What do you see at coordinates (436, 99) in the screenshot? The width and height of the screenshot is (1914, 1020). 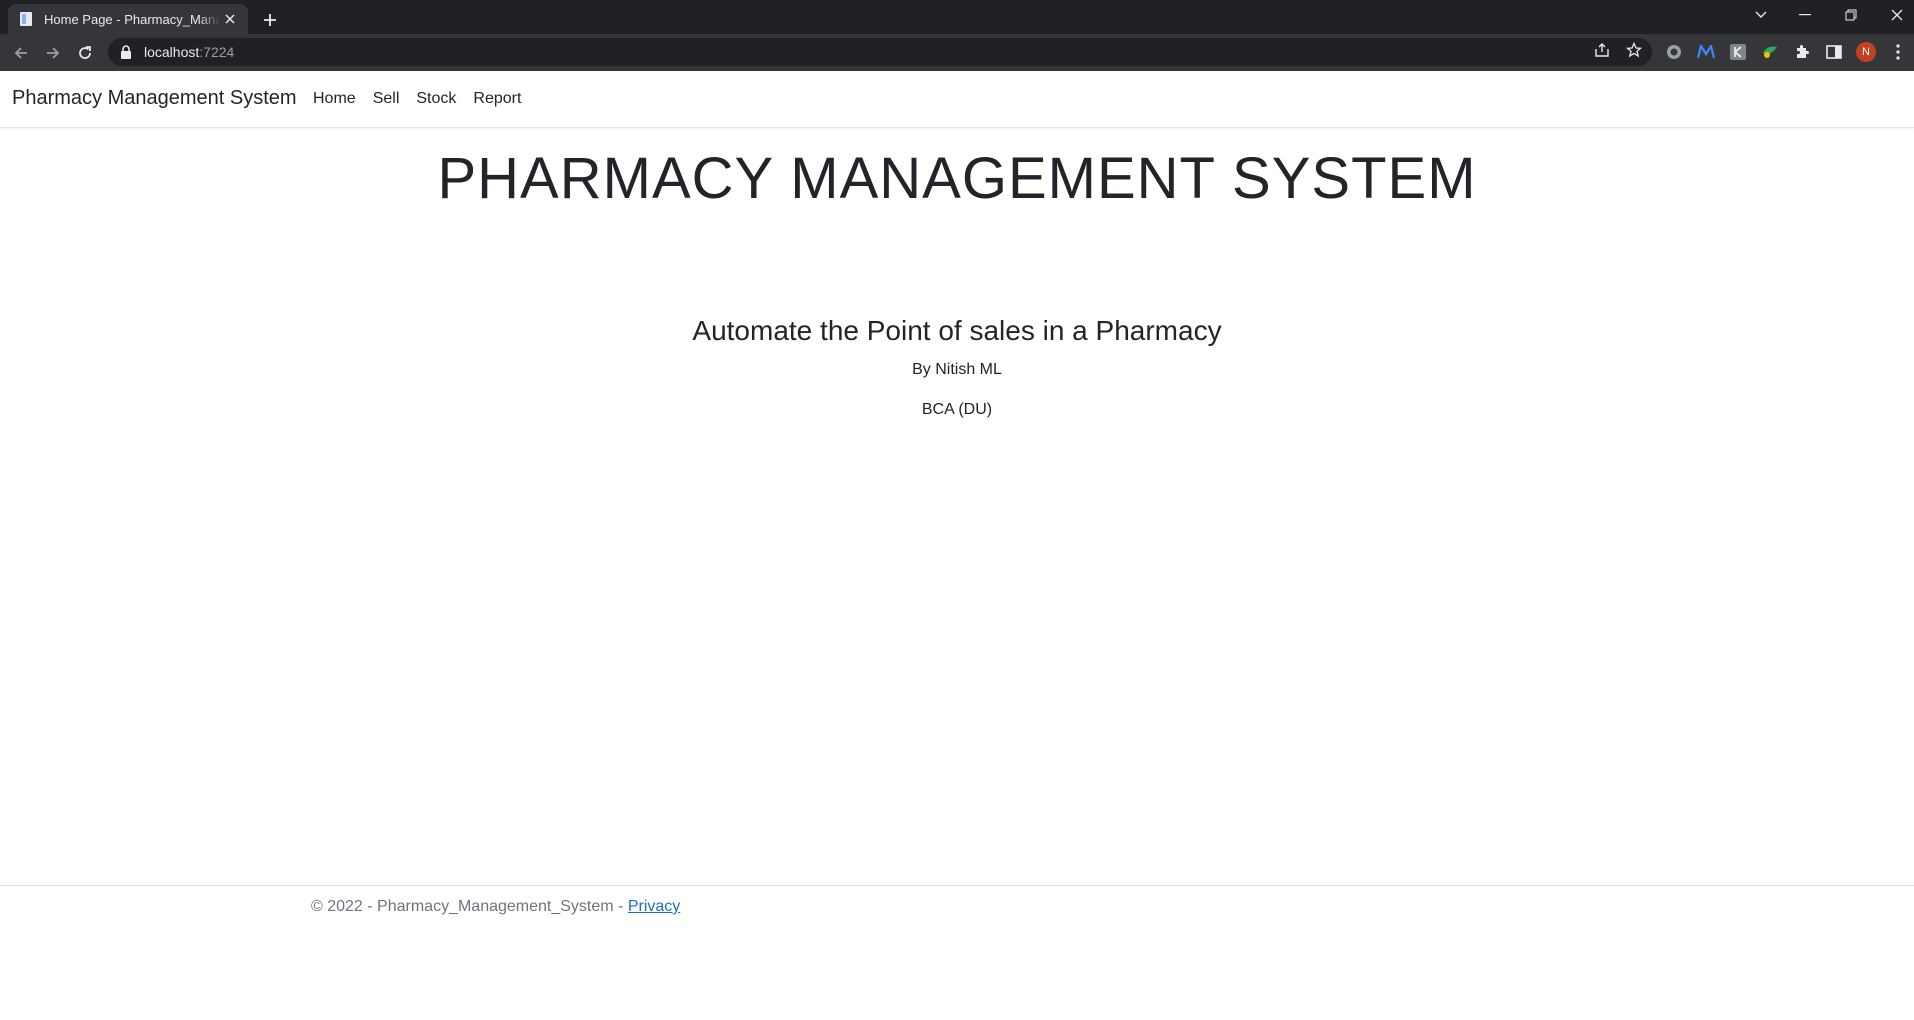 I see `nav-link-stock: Stock` at bounding box center [436, 99].